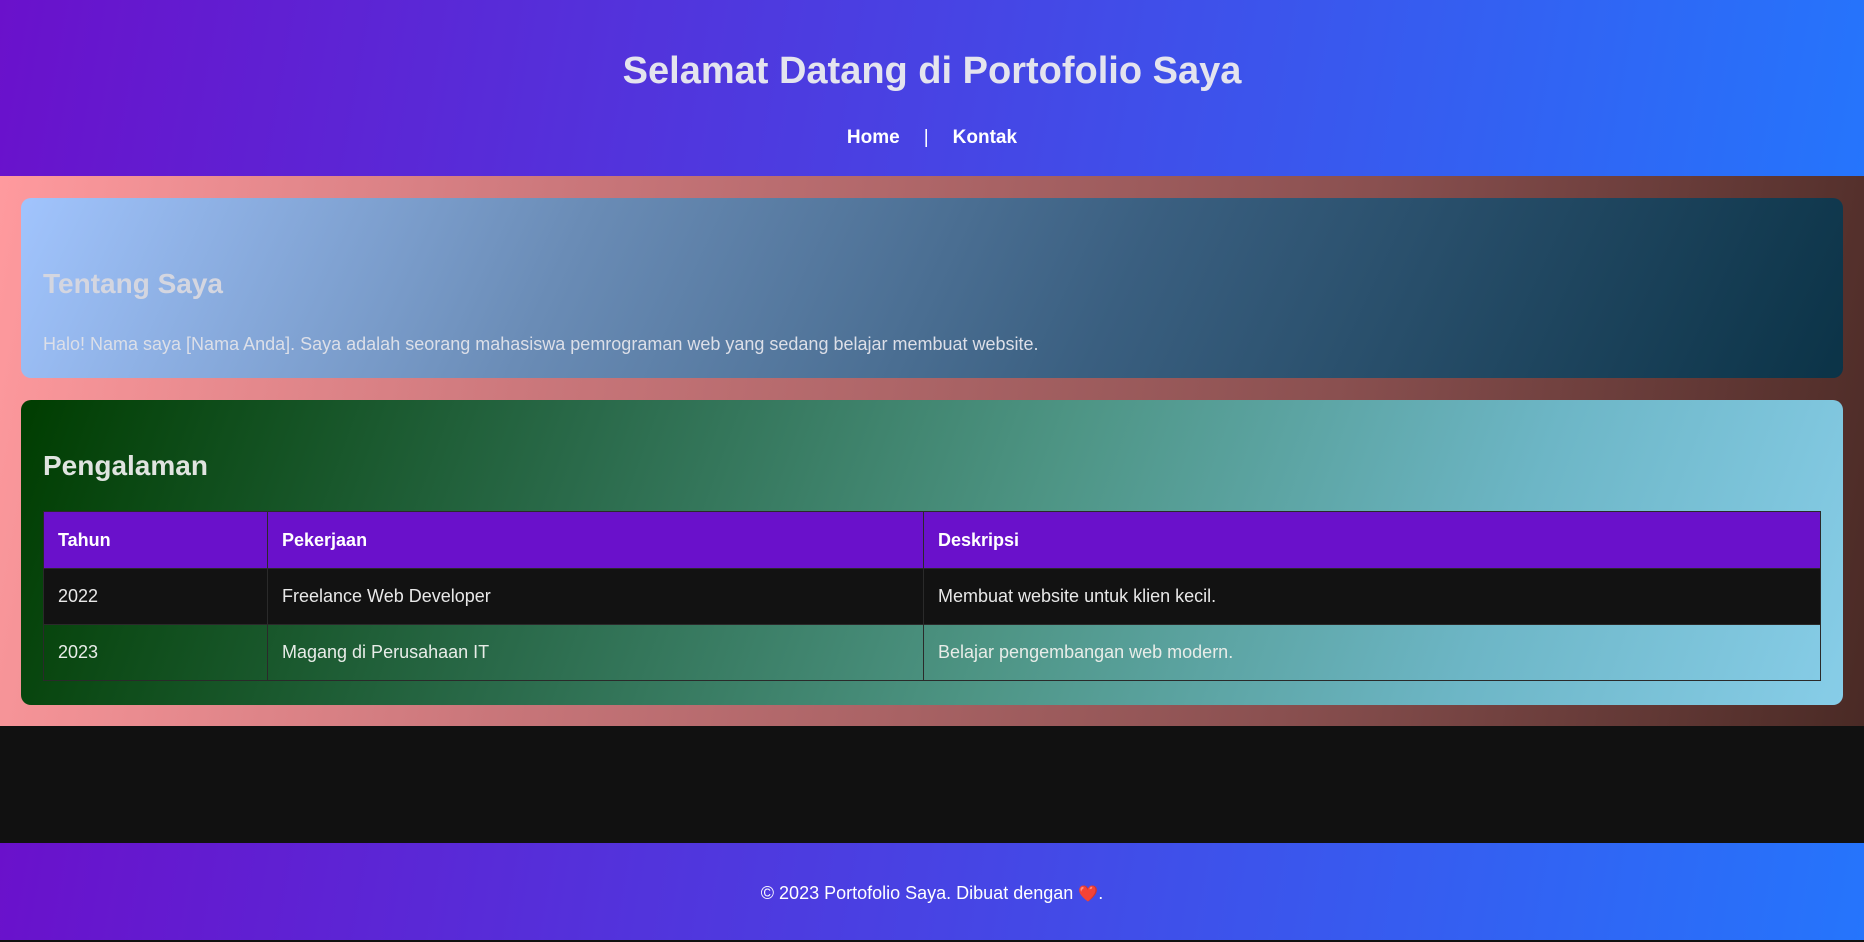  What do you see at coordinates (1101, 893) in the screenshot?
I see `footer-period: .` at bounding box center [1101, 893].